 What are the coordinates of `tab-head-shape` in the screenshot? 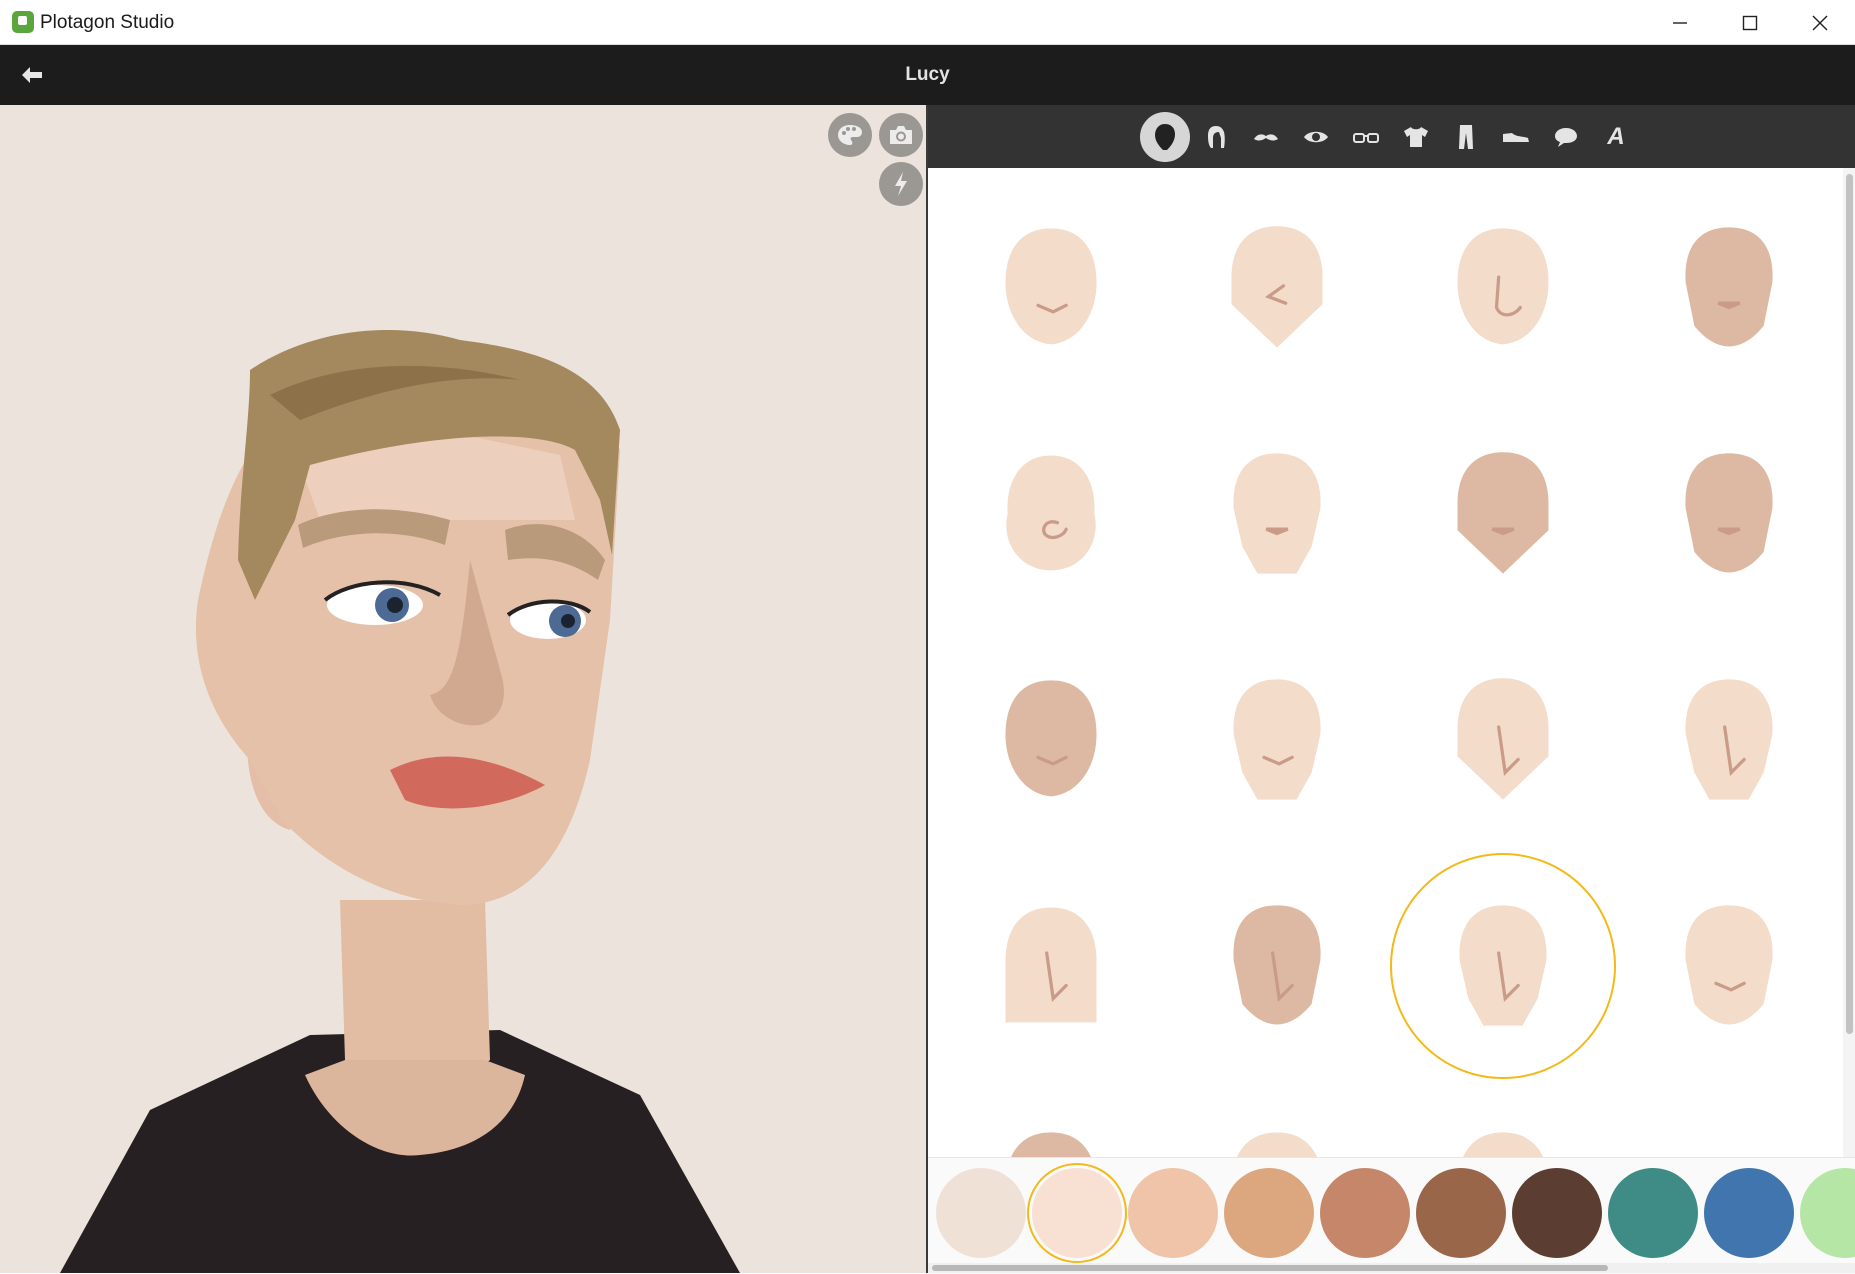 It's located at (1165, 137).